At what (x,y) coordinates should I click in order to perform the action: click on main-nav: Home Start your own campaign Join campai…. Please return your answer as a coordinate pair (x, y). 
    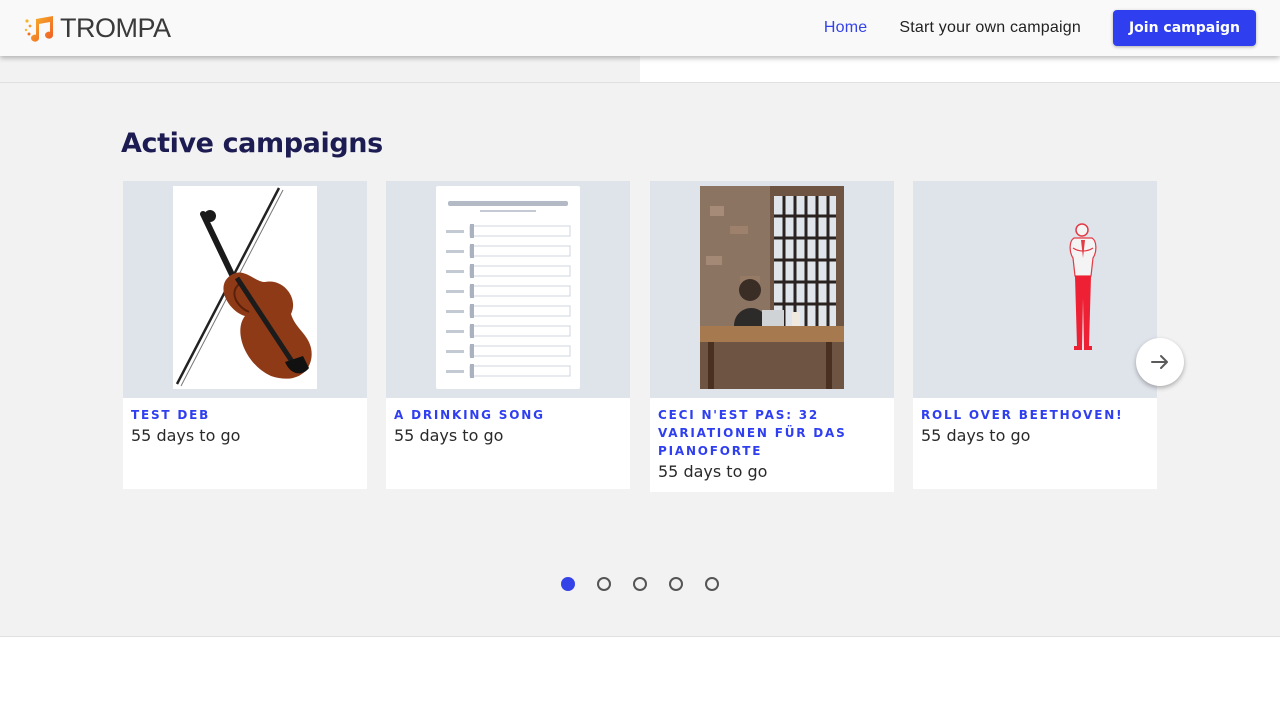
    Looking at the image, I should click on (1040, 28).